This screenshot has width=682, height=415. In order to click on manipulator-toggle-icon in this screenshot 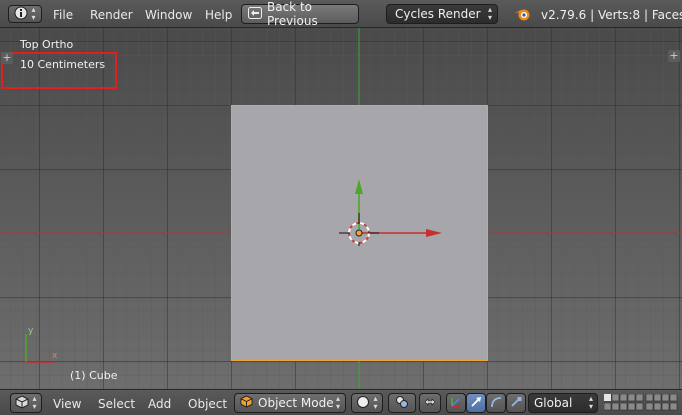, I will do `click(456, 403)`.